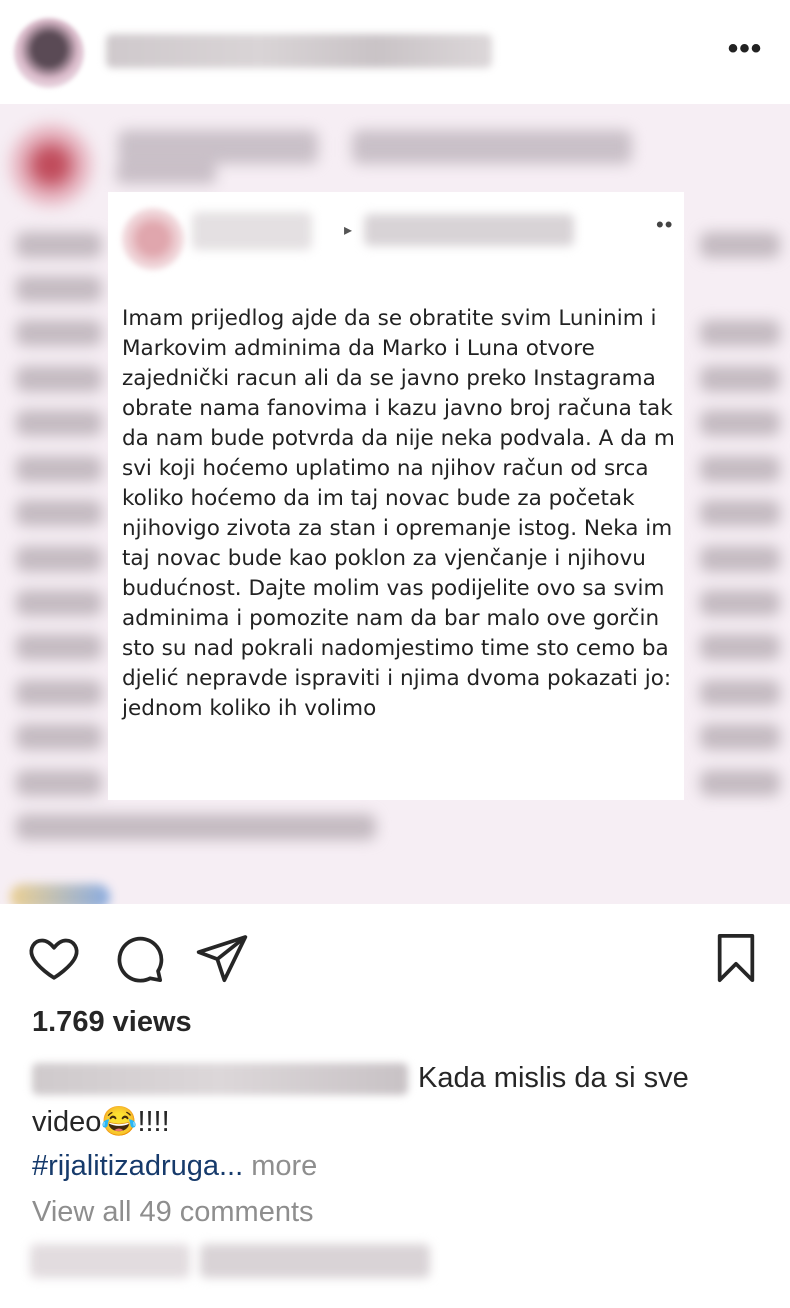  What do you see at coordinates (745, 52) in the screenshot?
I see `more-options-icon: •••` at bounding box center [745, 52].